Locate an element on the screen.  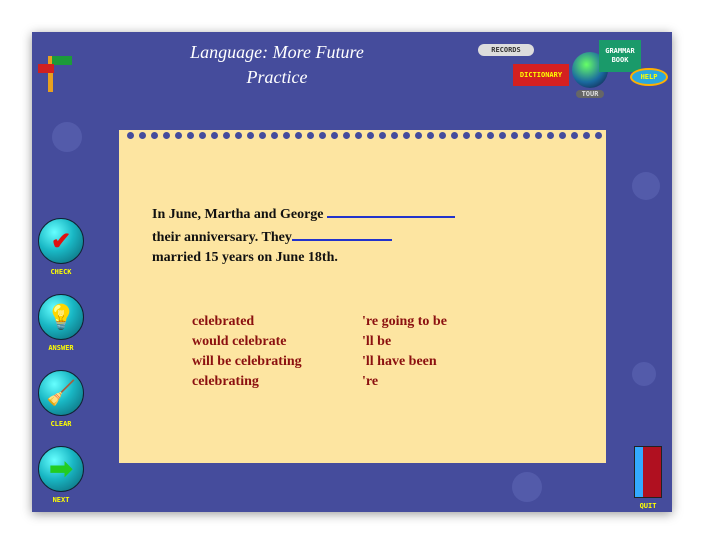
broom-icon: 🧹 is located at coordinates (61, 393).